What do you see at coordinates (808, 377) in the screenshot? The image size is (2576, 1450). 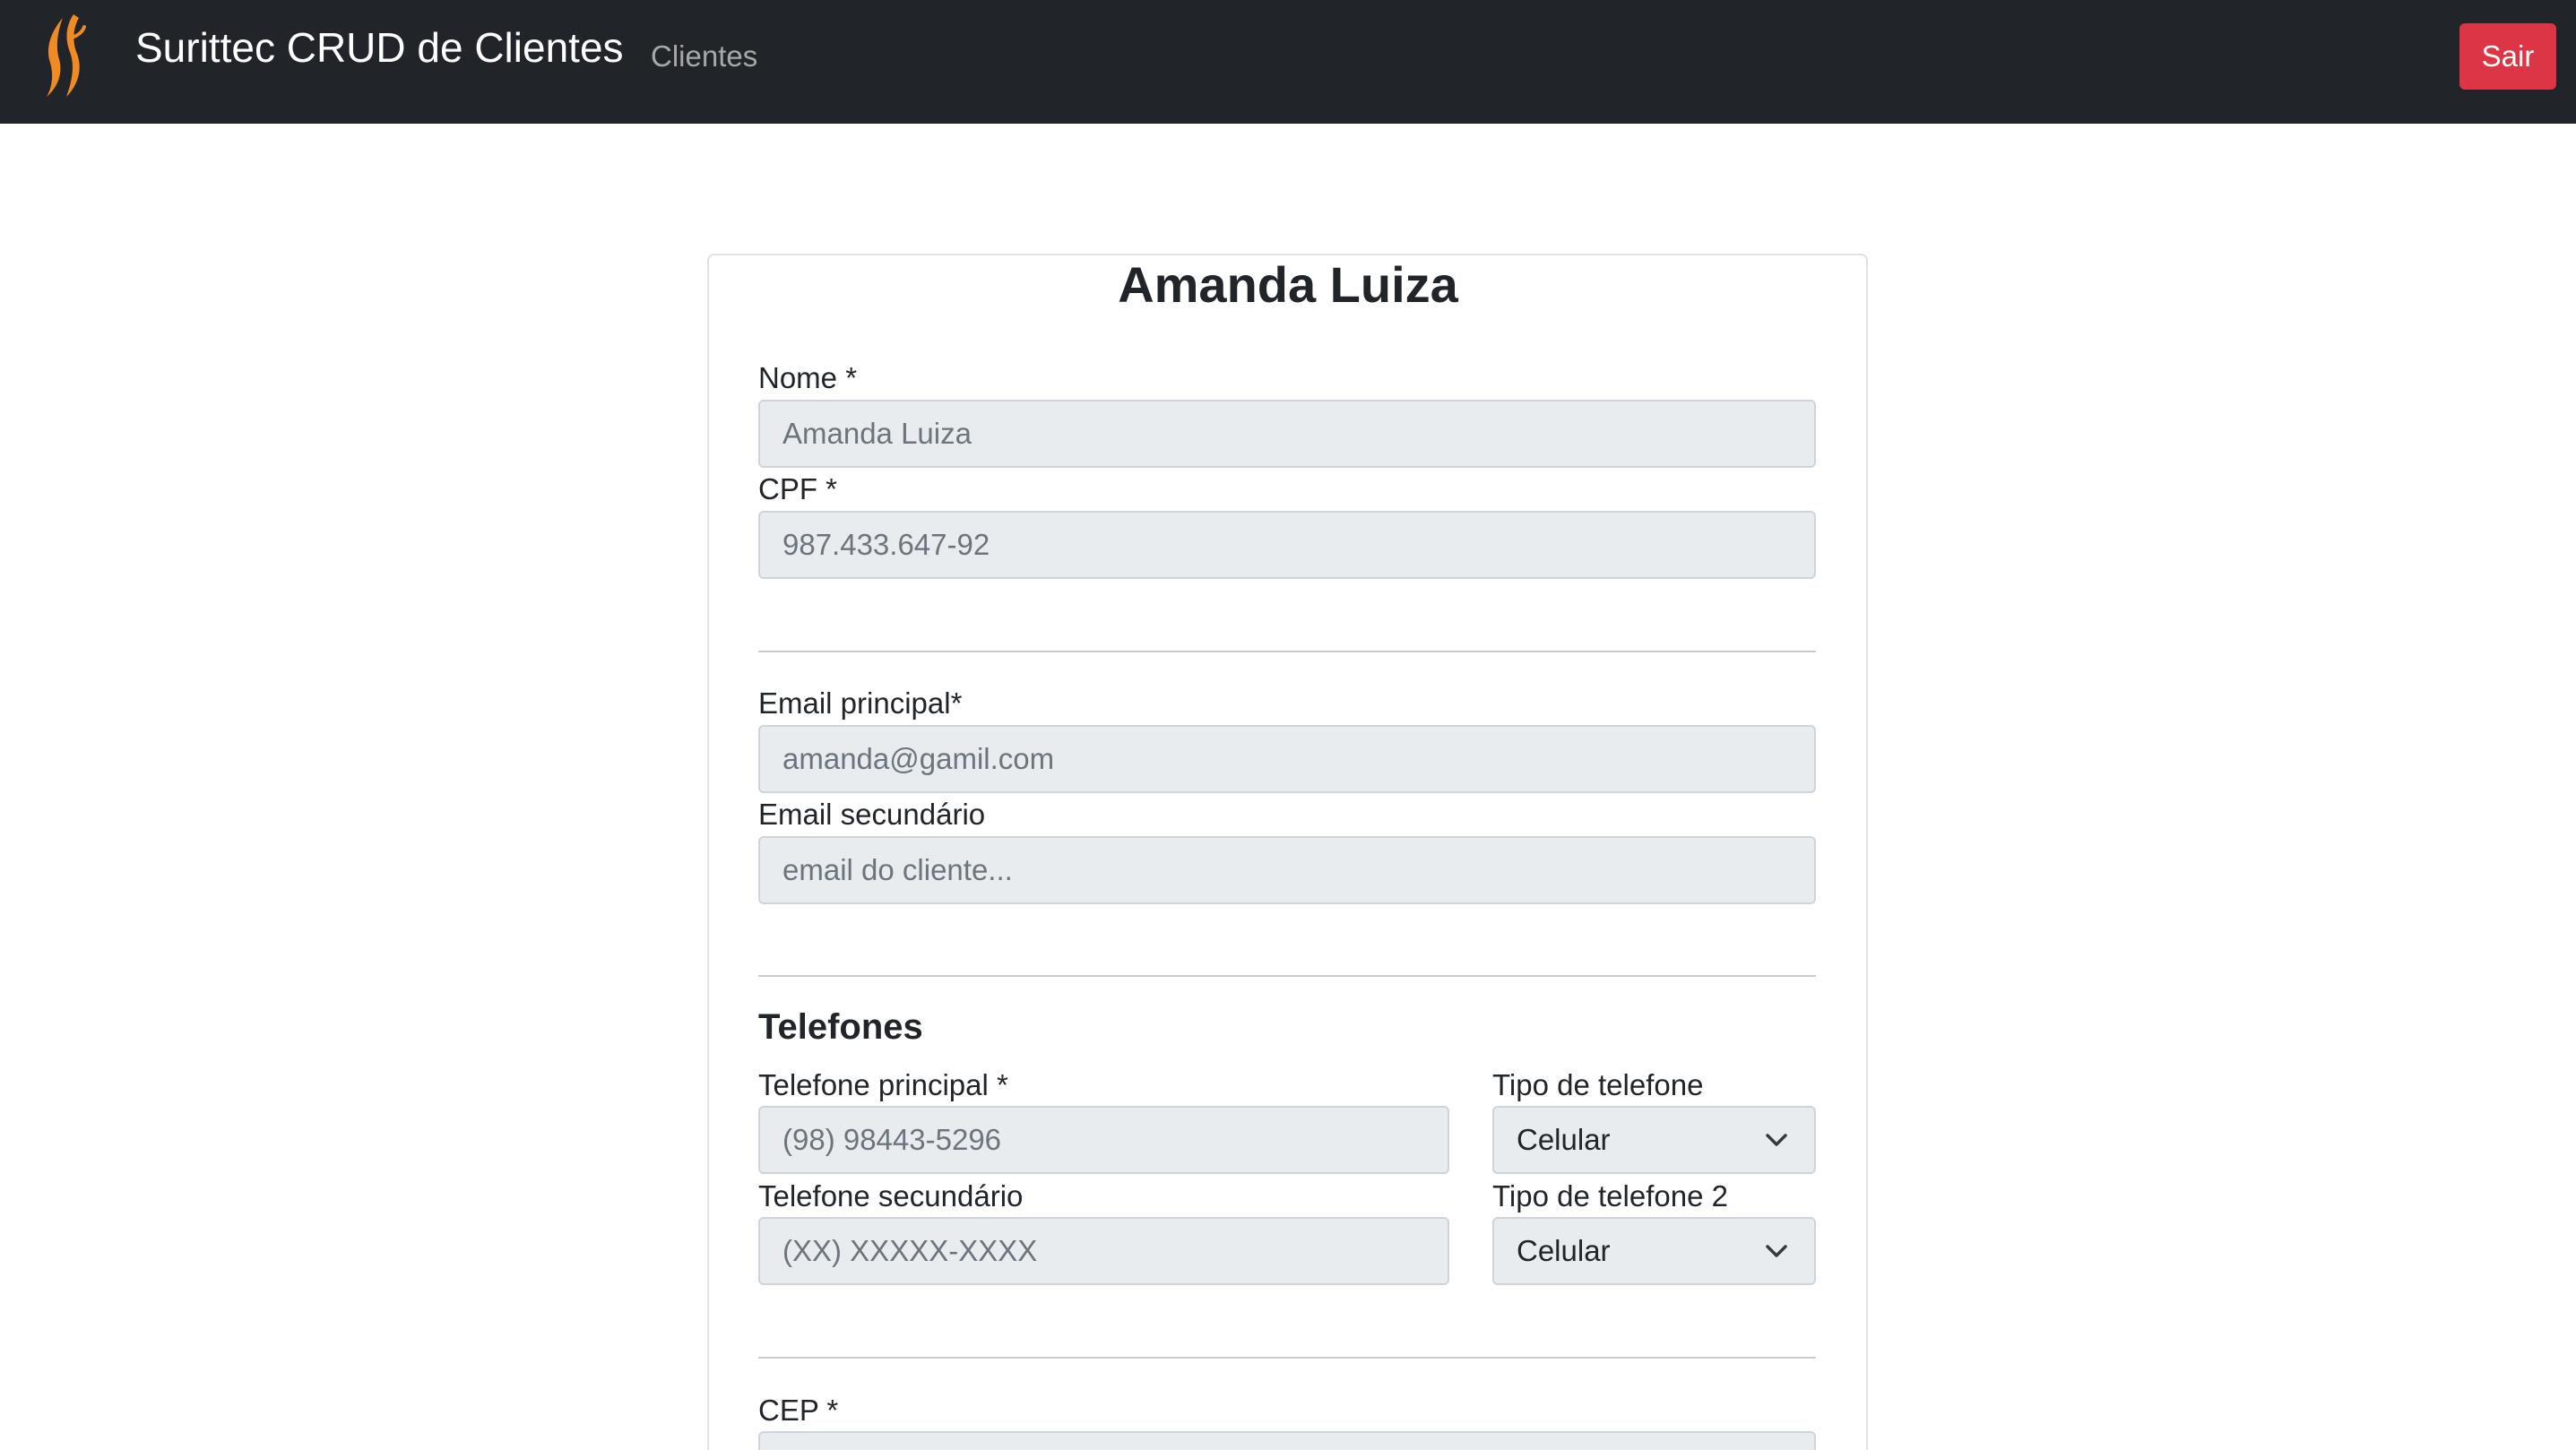 I see `nome-label: Nome *` at bounding box center [808, 377].